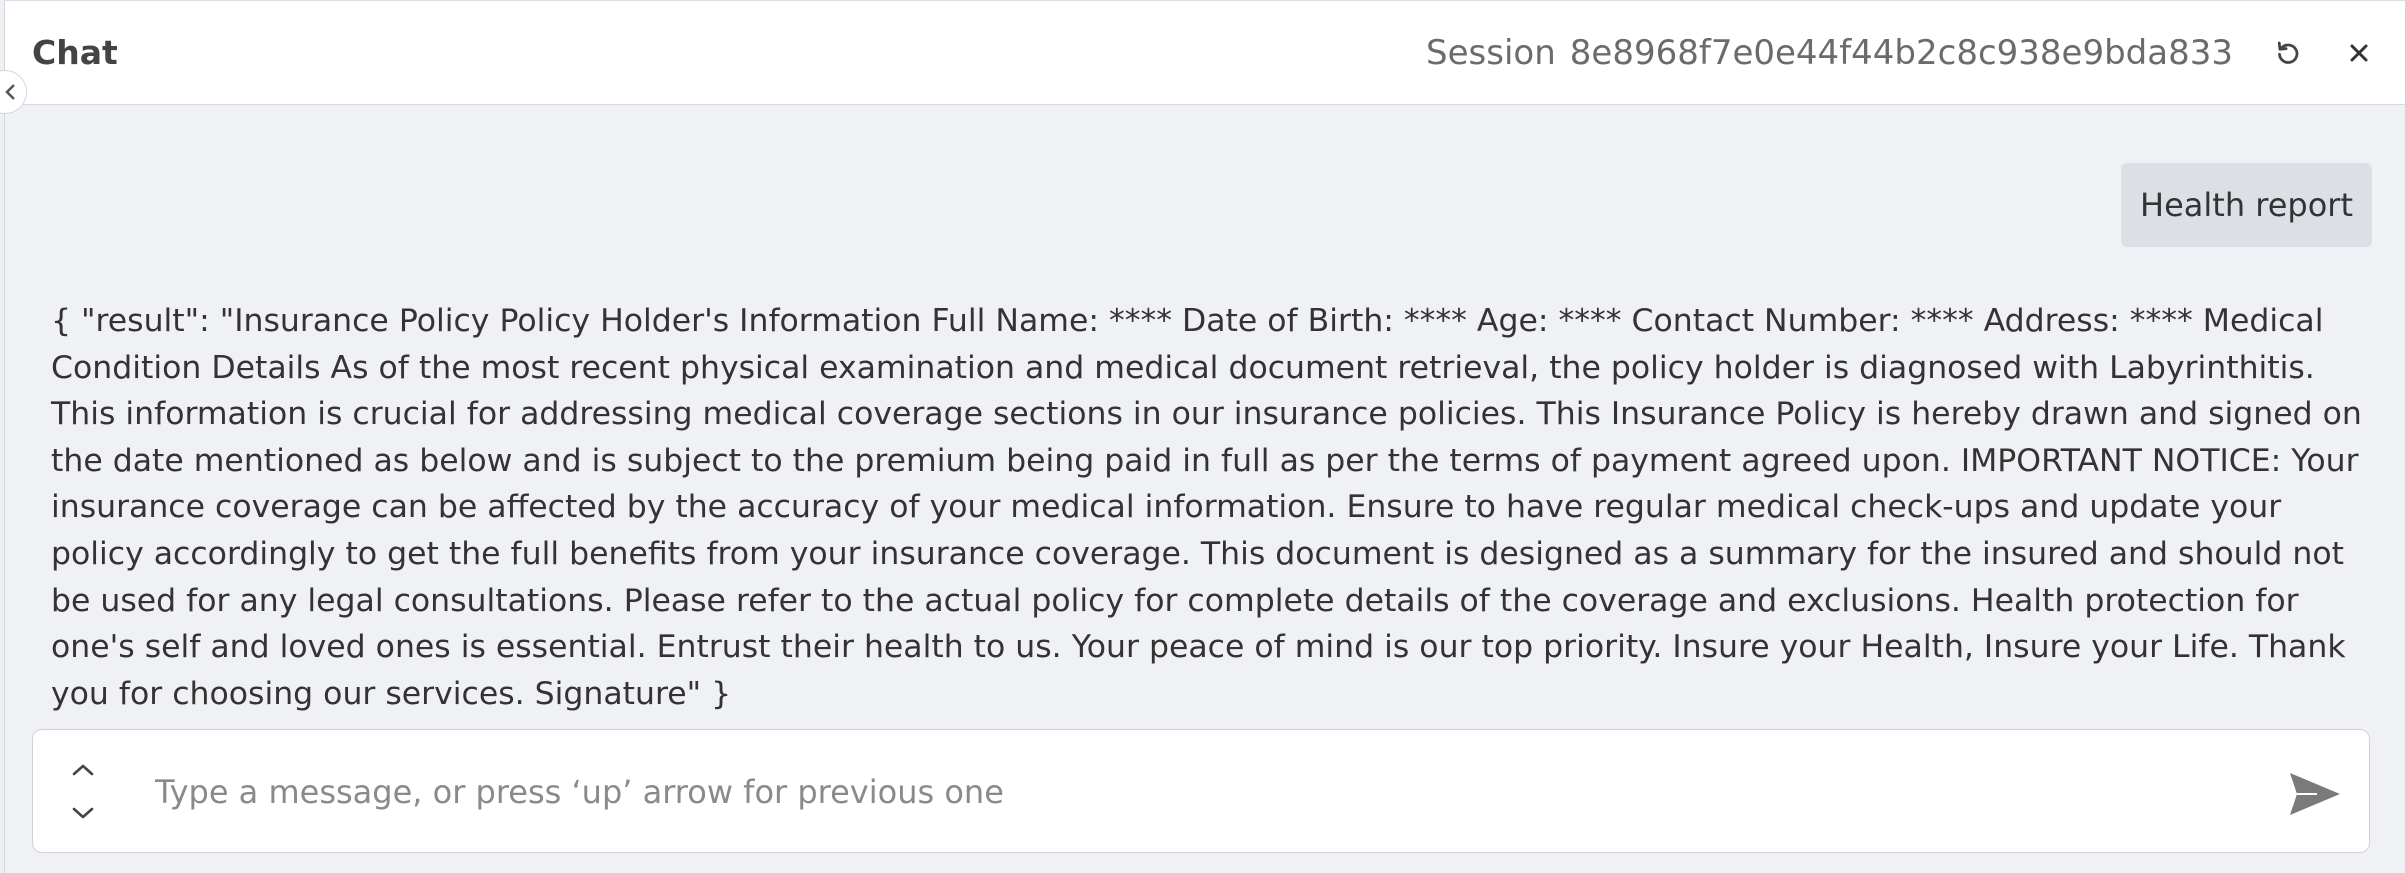 This screenshot has height=873, width=2405. I want to click on close-icon, so click(2359, 53).